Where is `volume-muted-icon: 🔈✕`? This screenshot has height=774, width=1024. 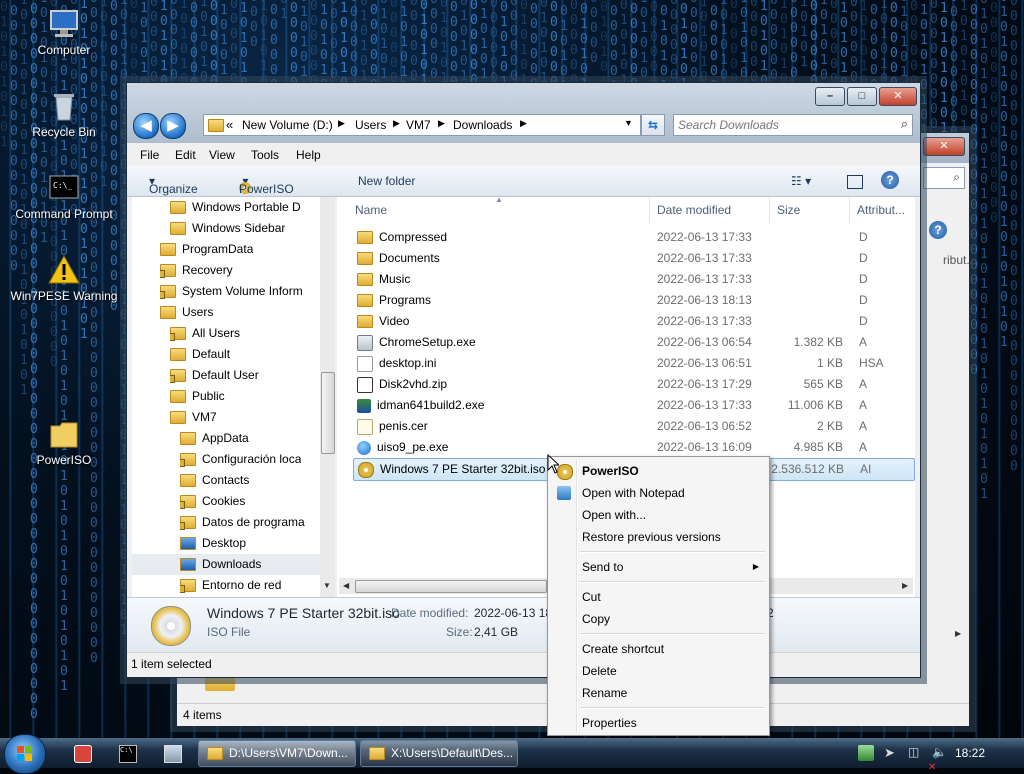
volume-muted-icon: 🔈✕ is located at coordinates (938, 759).